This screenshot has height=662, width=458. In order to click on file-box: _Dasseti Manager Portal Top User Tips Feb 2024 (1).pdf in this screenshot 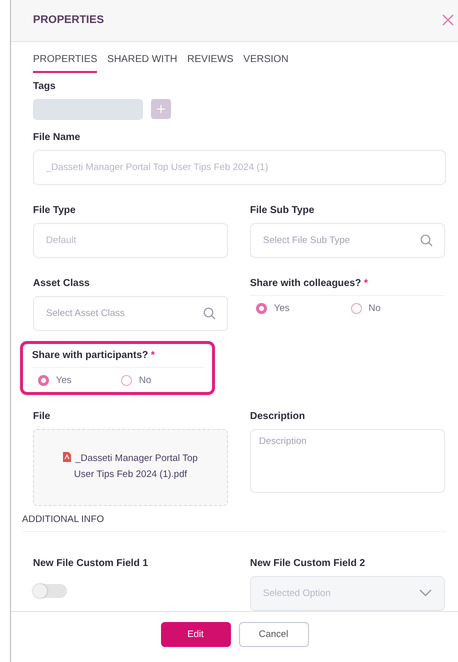, I will do `click(130, 467)`.